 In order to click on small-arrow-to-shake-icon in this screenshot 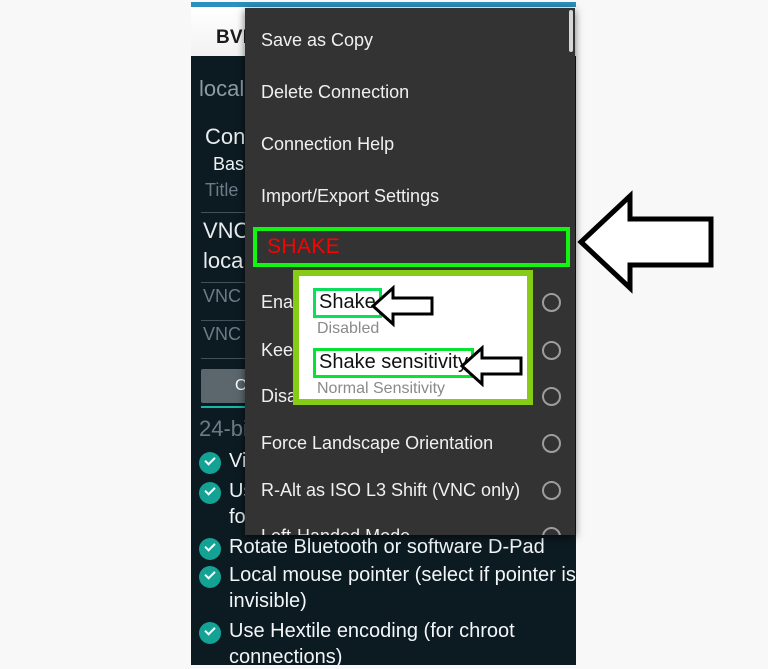, I will do `click(402, 306)`.